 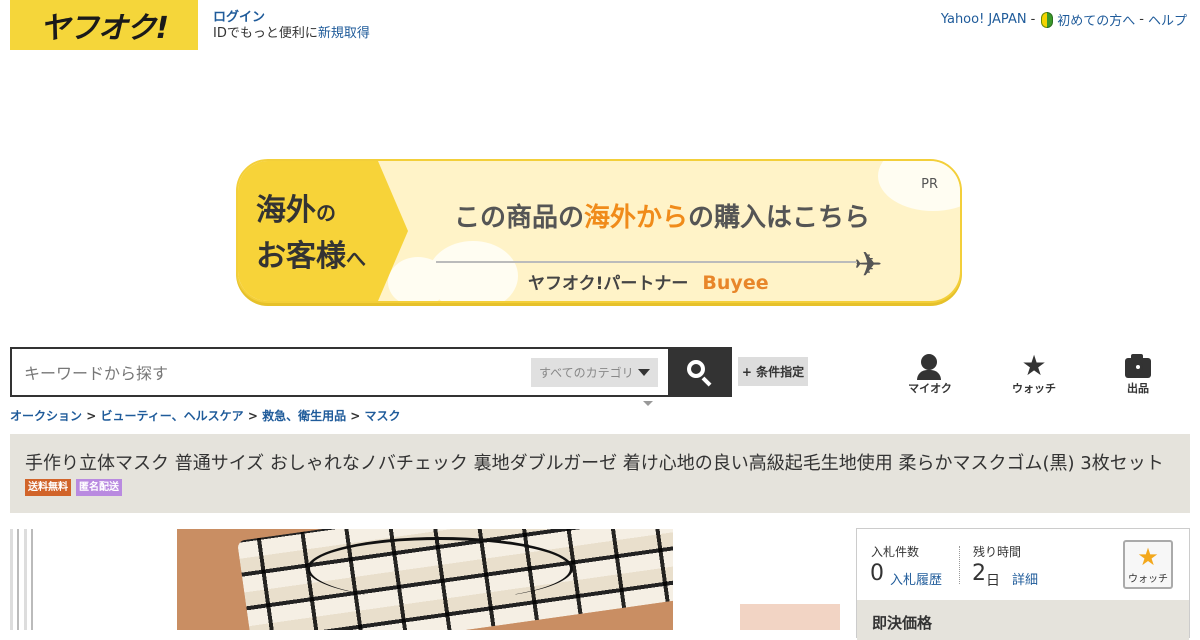 I want to click on search-button, so click(x=700, y=372).